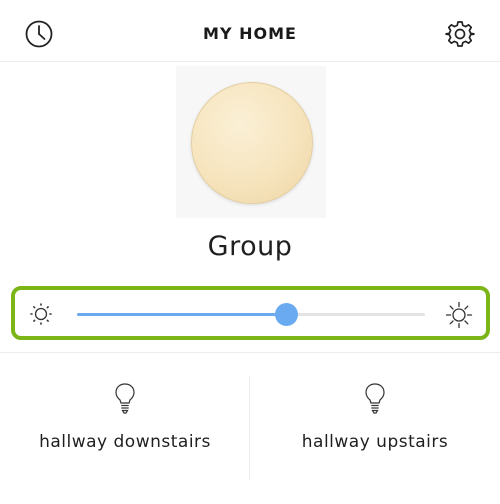 Image resolution: width=500 pixels, height=504 pixels. I want to click on settings-button, so click(460, 34).